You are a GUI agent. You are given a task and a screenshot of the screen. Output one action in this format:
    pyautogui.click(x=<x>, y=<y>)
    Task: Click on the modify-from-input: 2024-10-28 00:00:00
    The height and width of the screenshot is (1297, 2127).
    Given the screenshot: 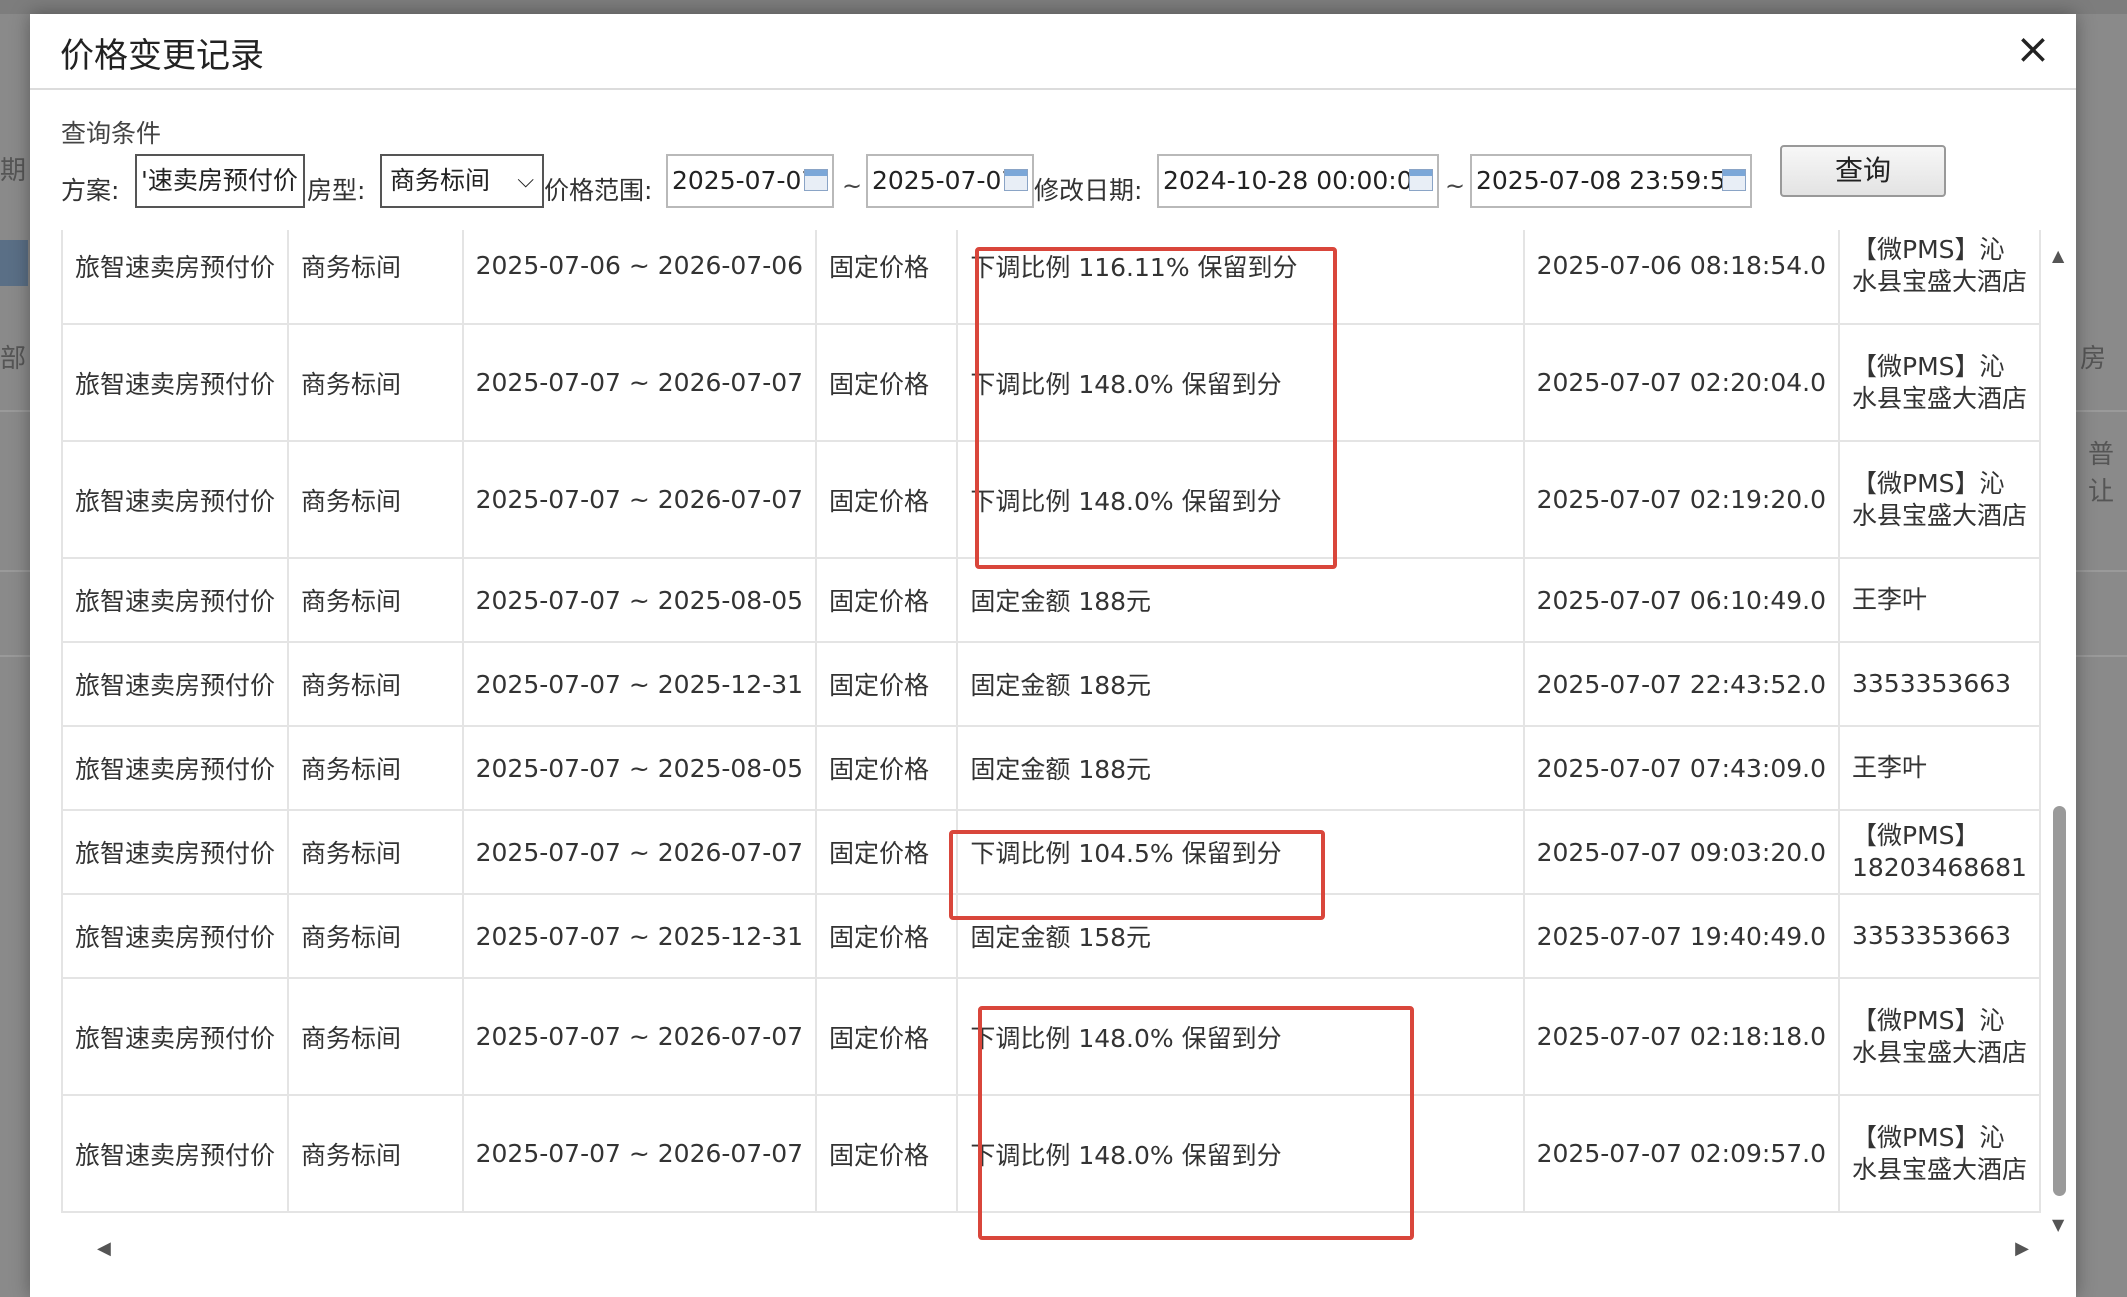 What is the action you would take?
    pyautogui.click(x=1298, y=181)
    